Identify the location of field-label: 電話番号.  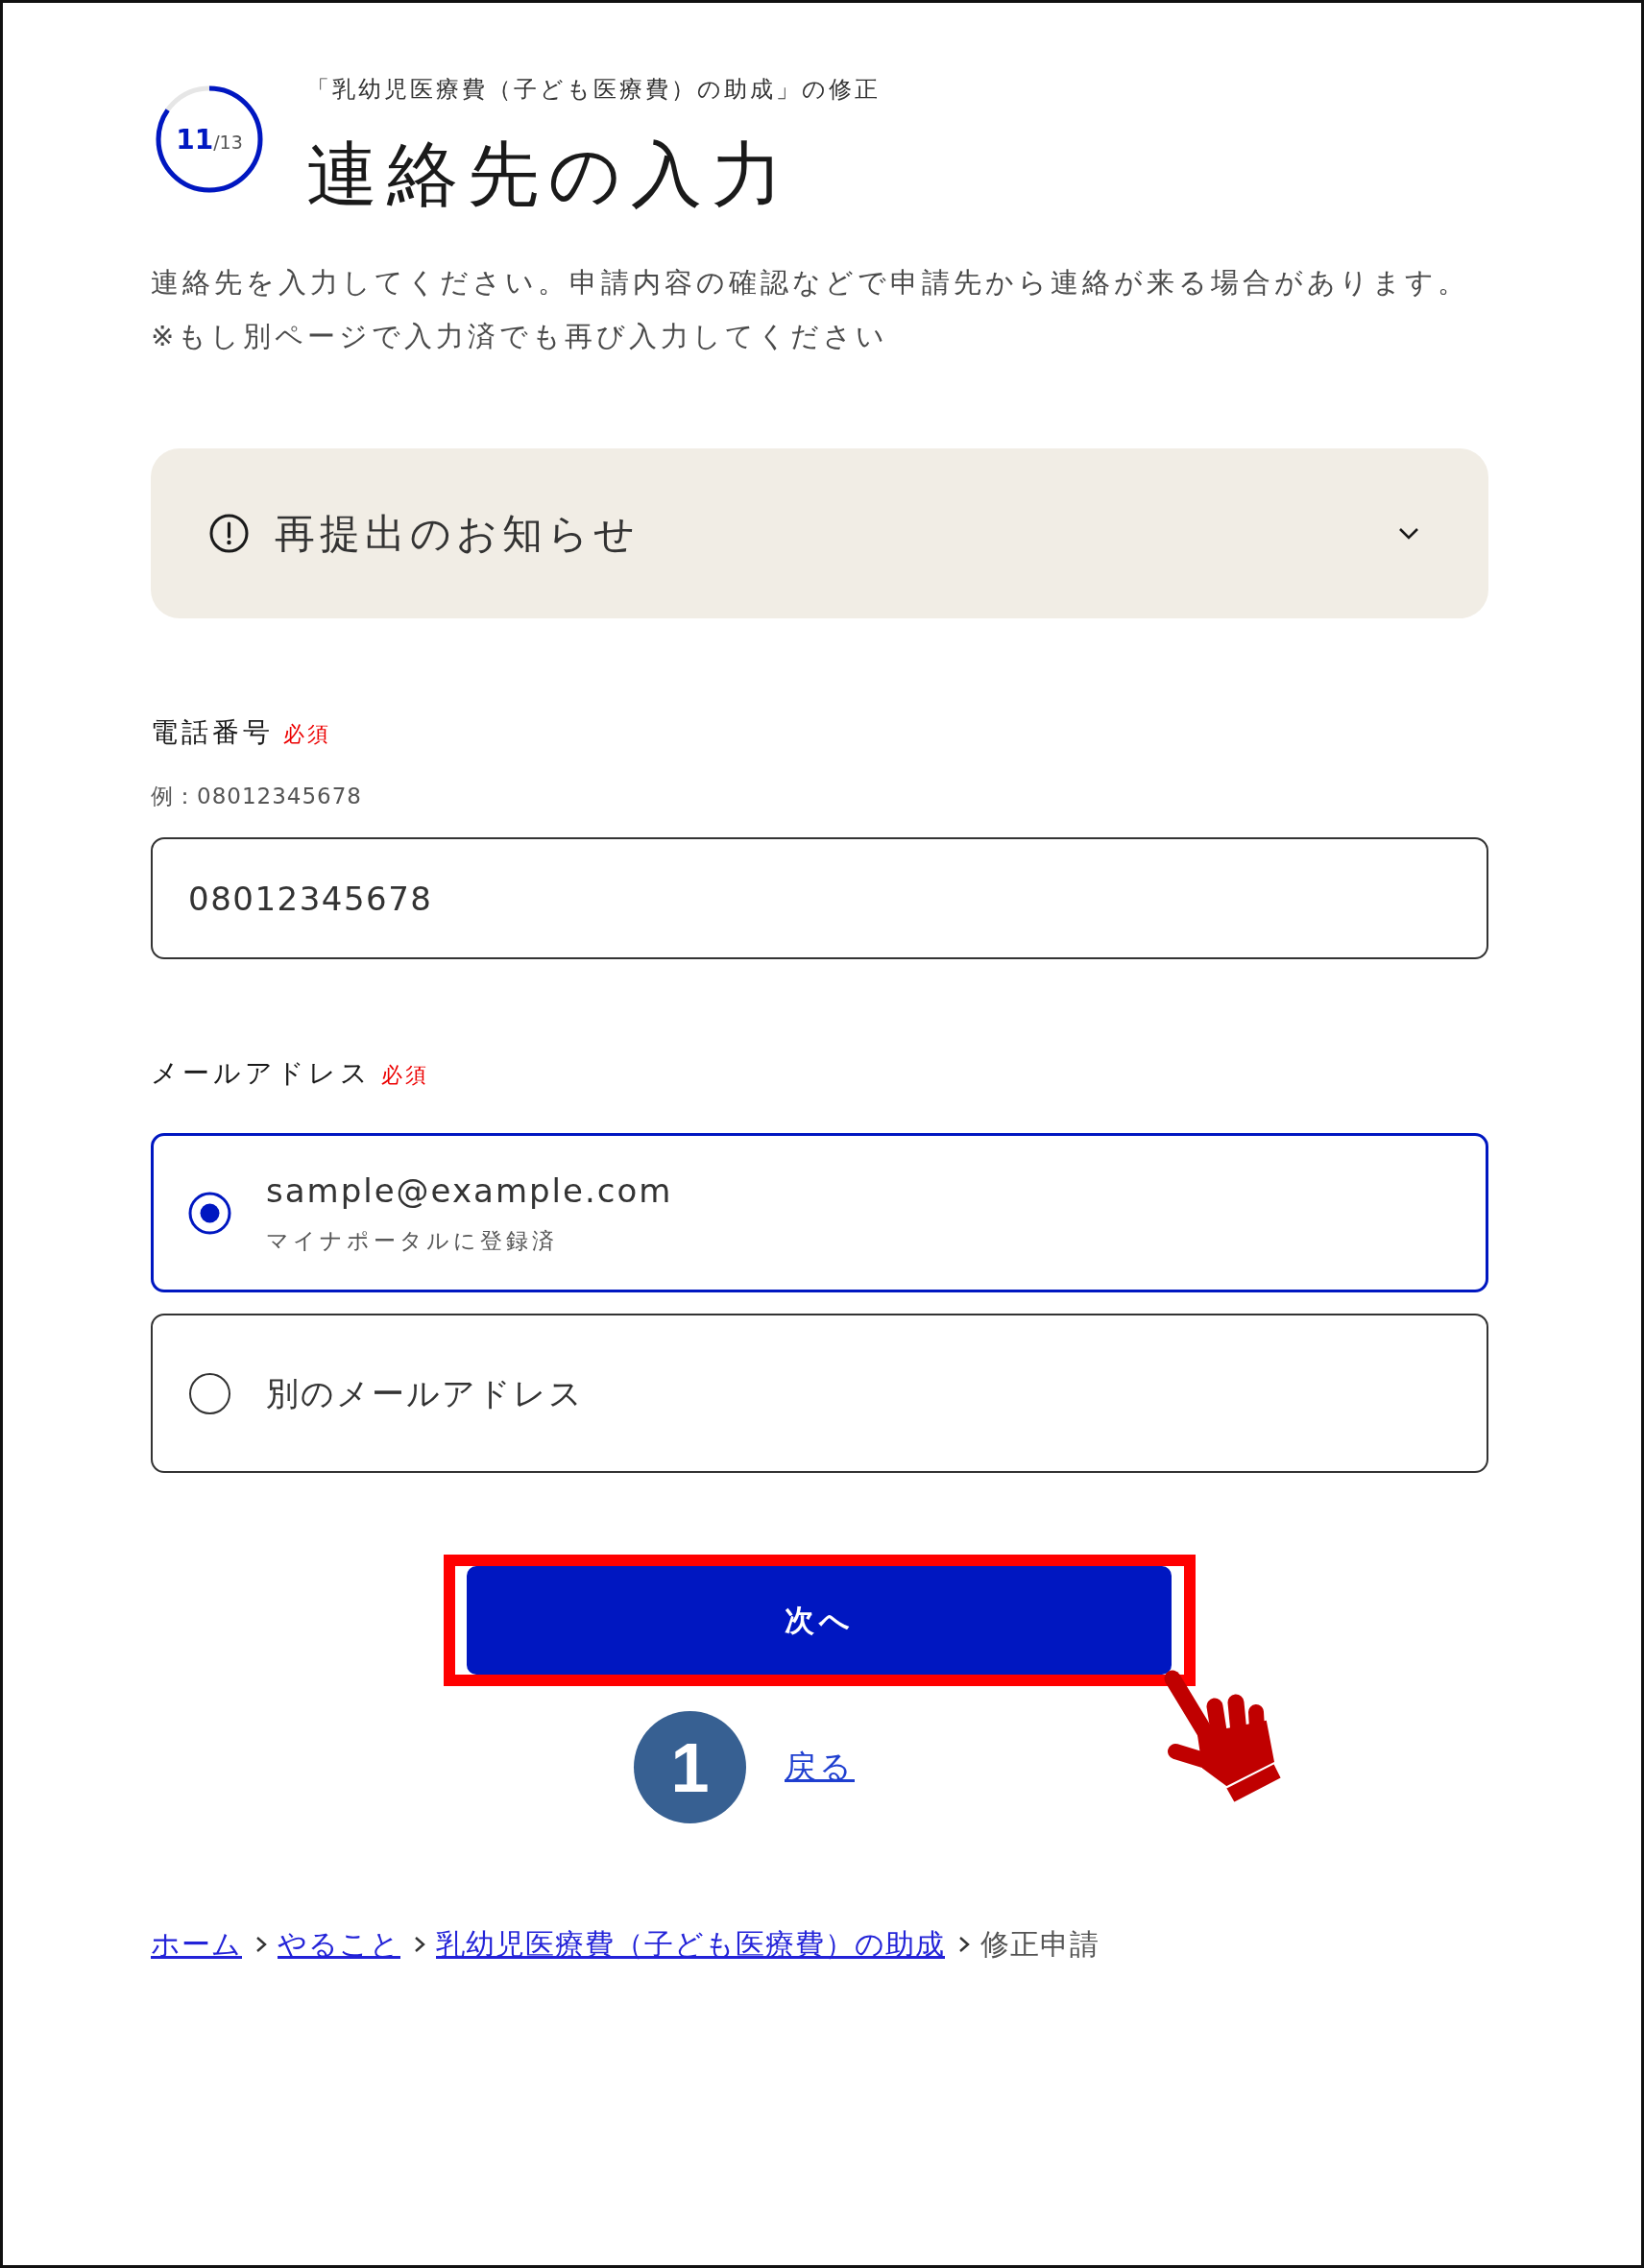
(212, 732).